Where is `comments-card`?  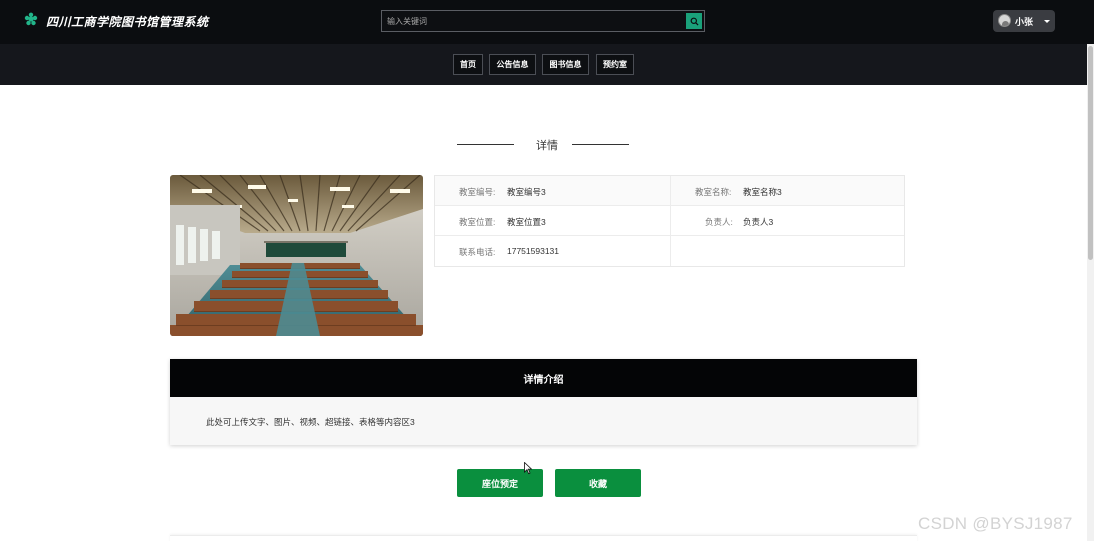
comments-card is located at coordinates (543, 538).